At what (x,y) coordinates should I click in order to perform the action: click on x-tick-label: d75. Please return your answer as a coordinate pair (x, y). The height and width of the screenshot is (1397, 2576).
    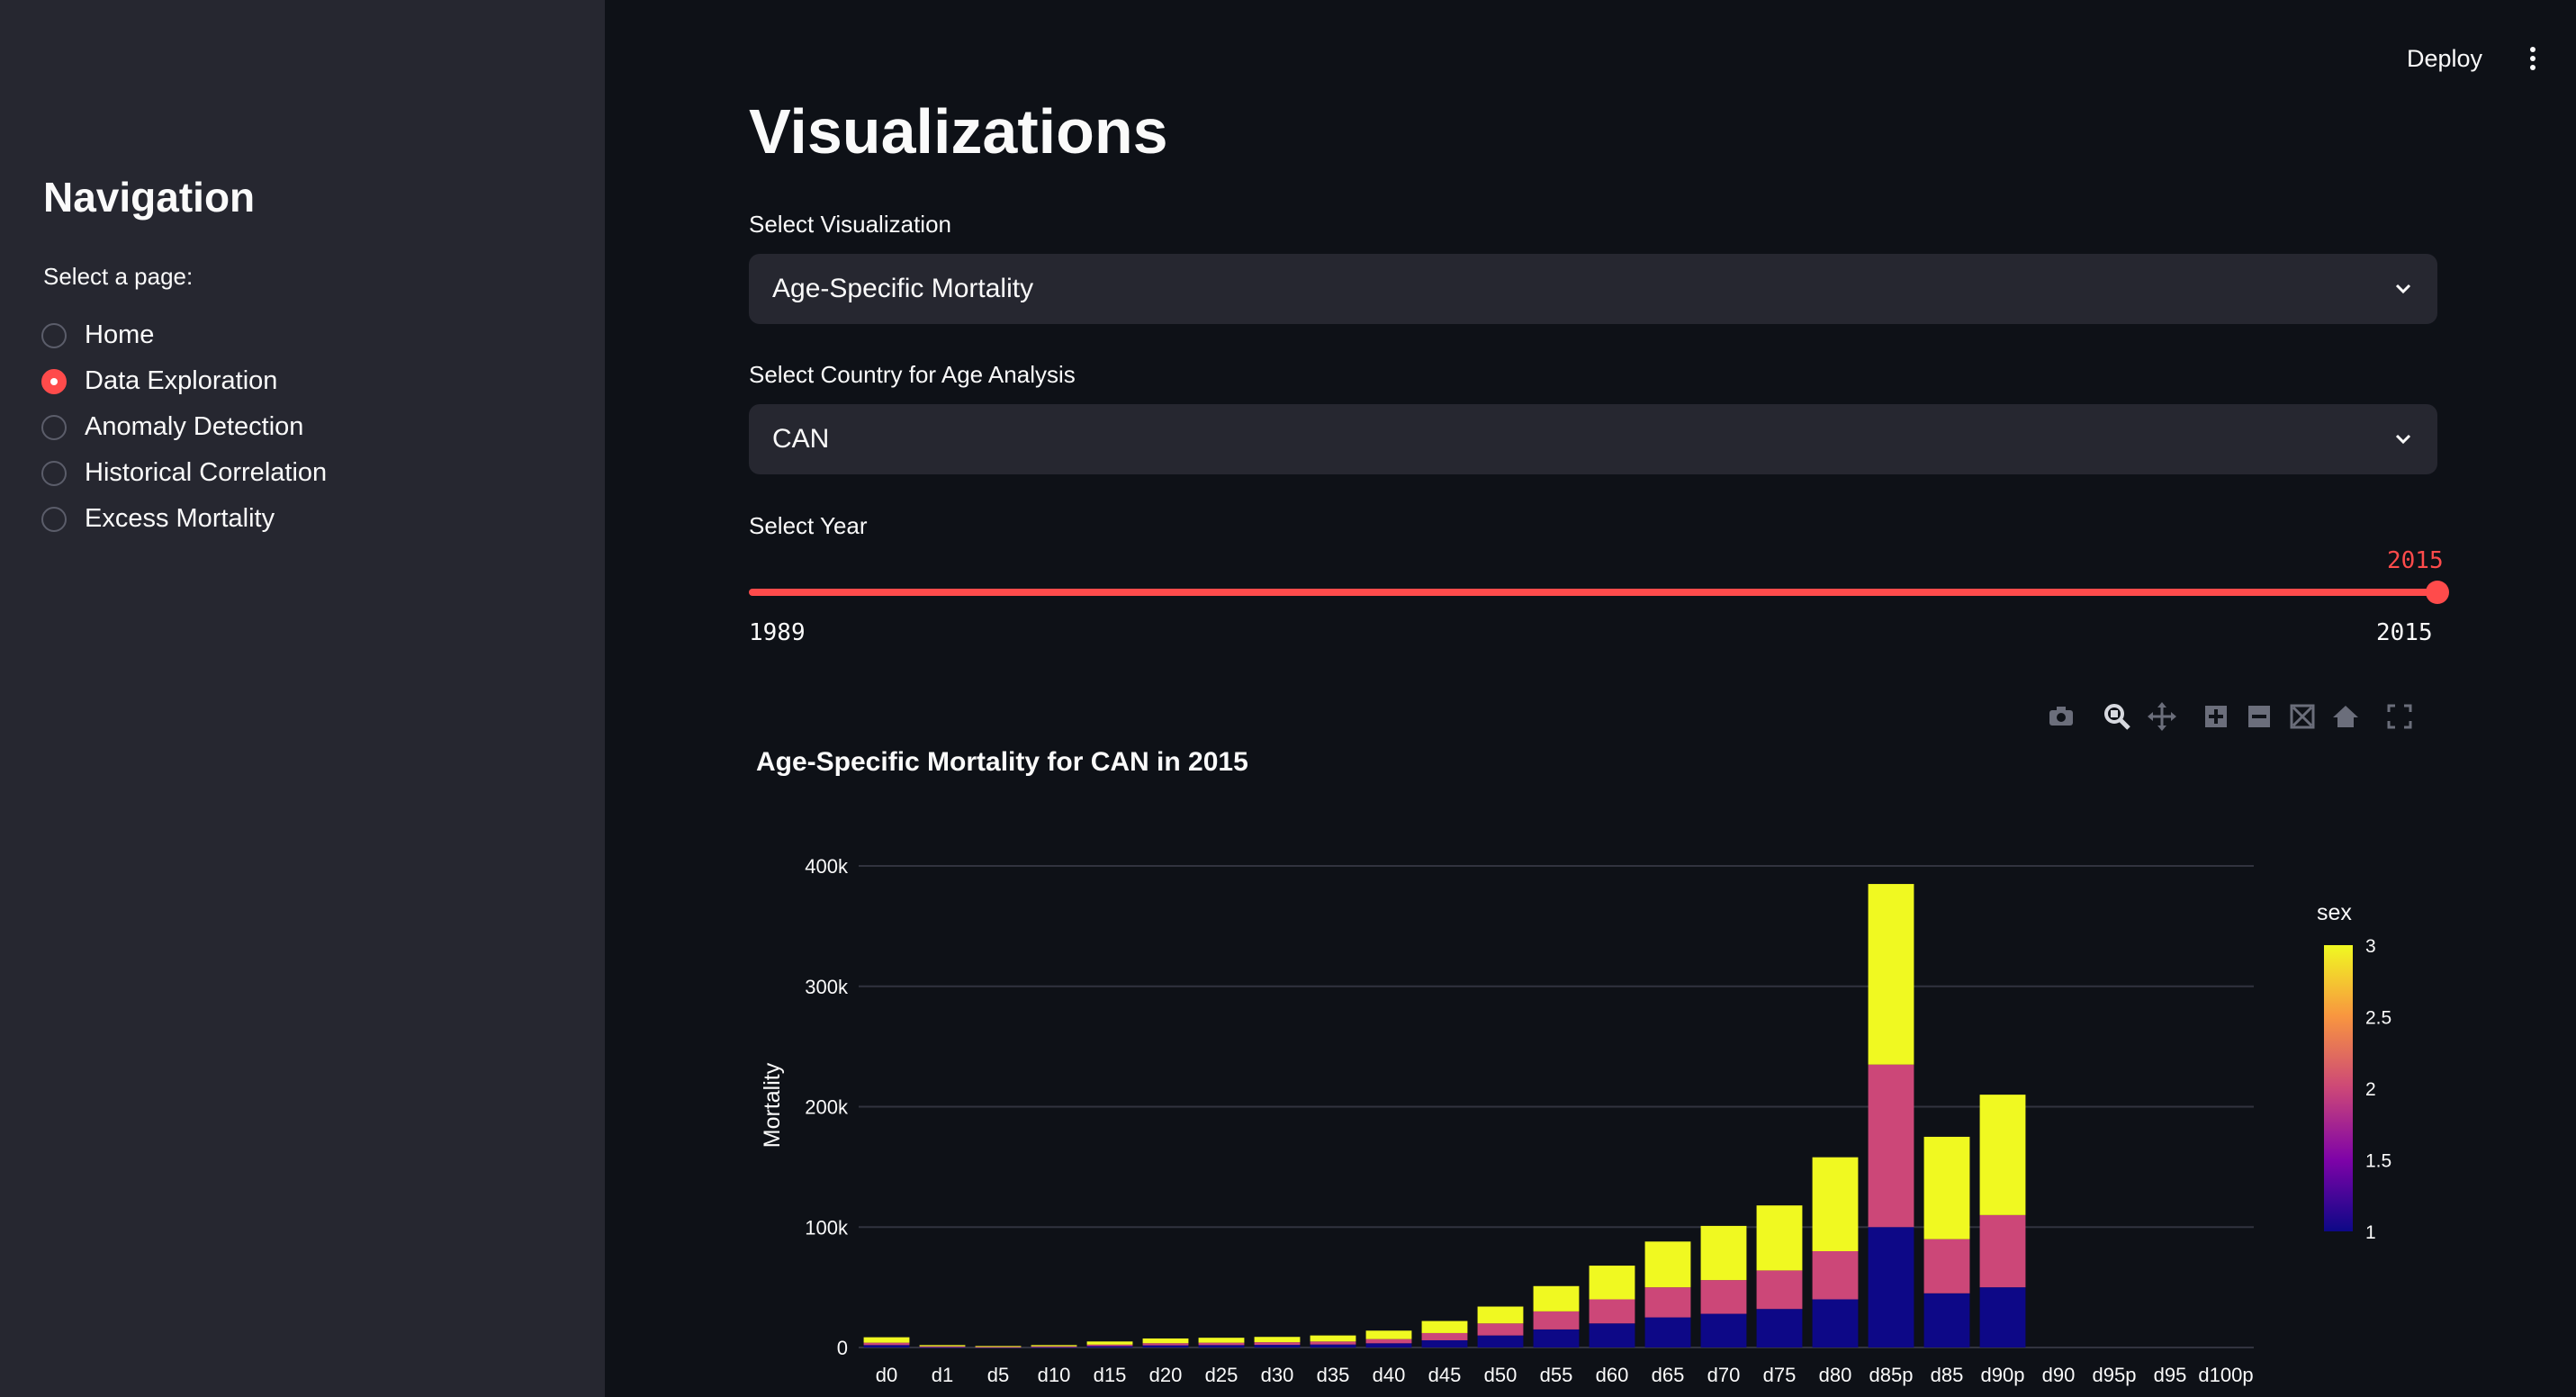
    Looking at the image, I should click on (1780, 1375).